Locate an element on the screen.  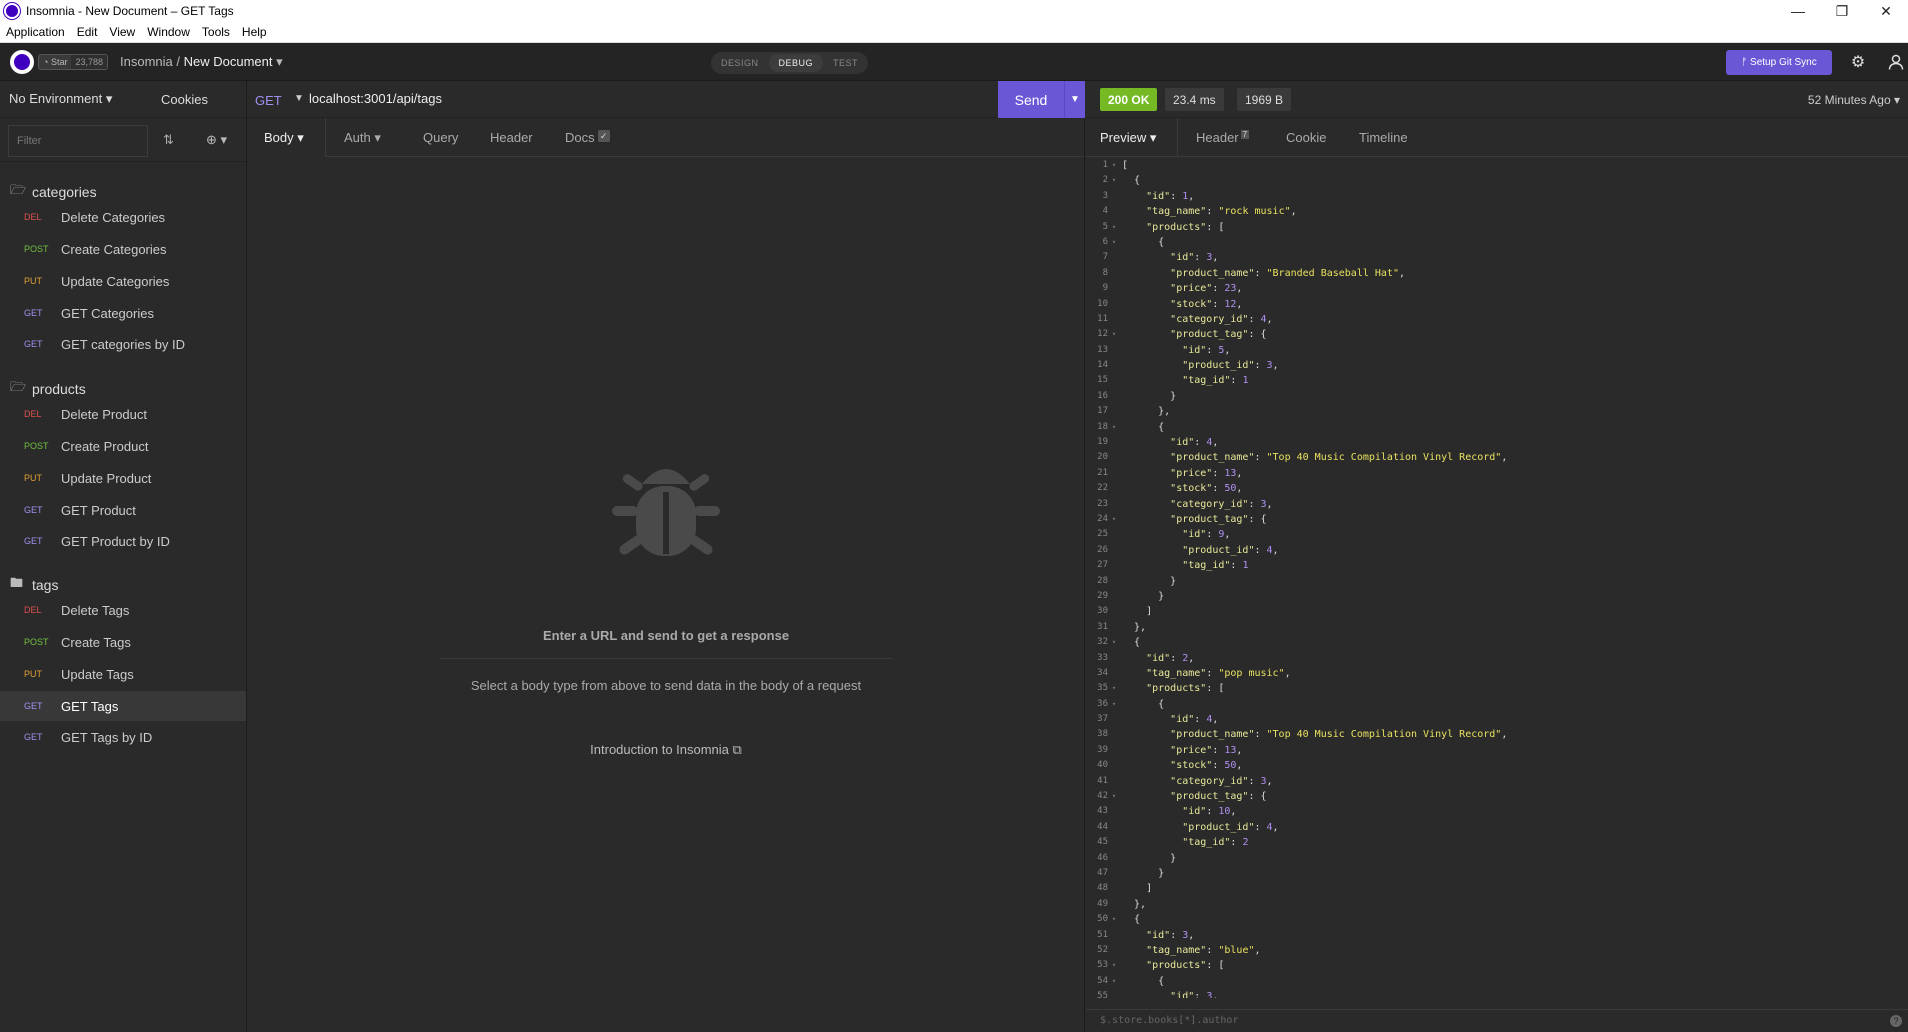
sidebar-request-item: GET GET Categories is located at coordinates (123, 313).